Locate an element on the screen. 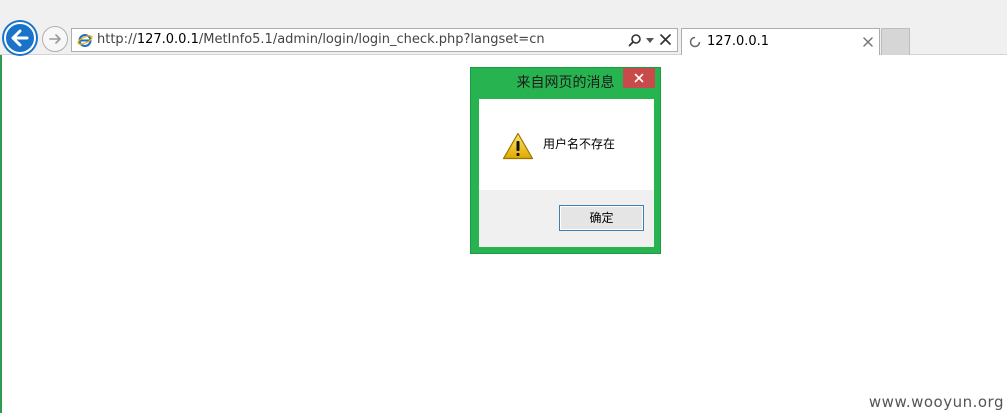  dialog-footer: 确定 is located at coordinates (566, 218).